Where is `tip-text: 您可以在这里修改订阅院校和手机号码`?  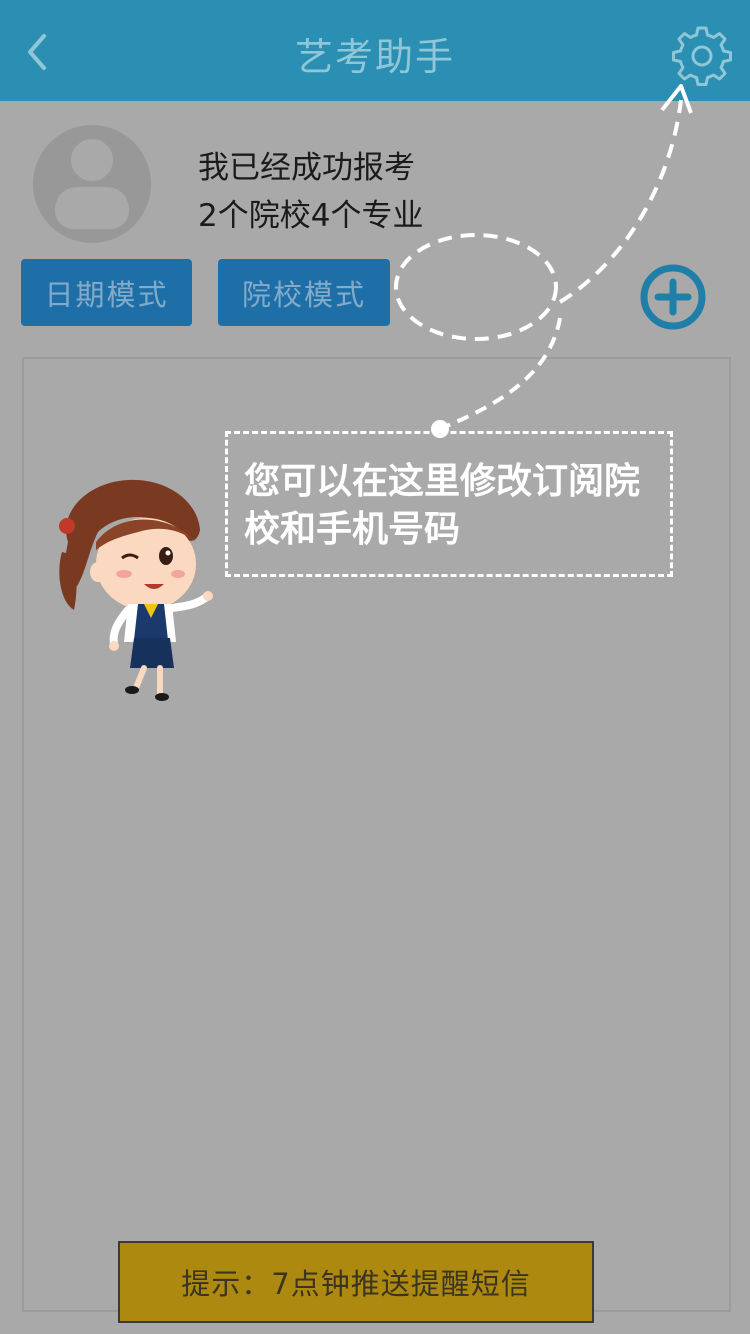 tip-text: 您可以在这里修改订阅院校和手机号码 is located at coordinates (442, 505).